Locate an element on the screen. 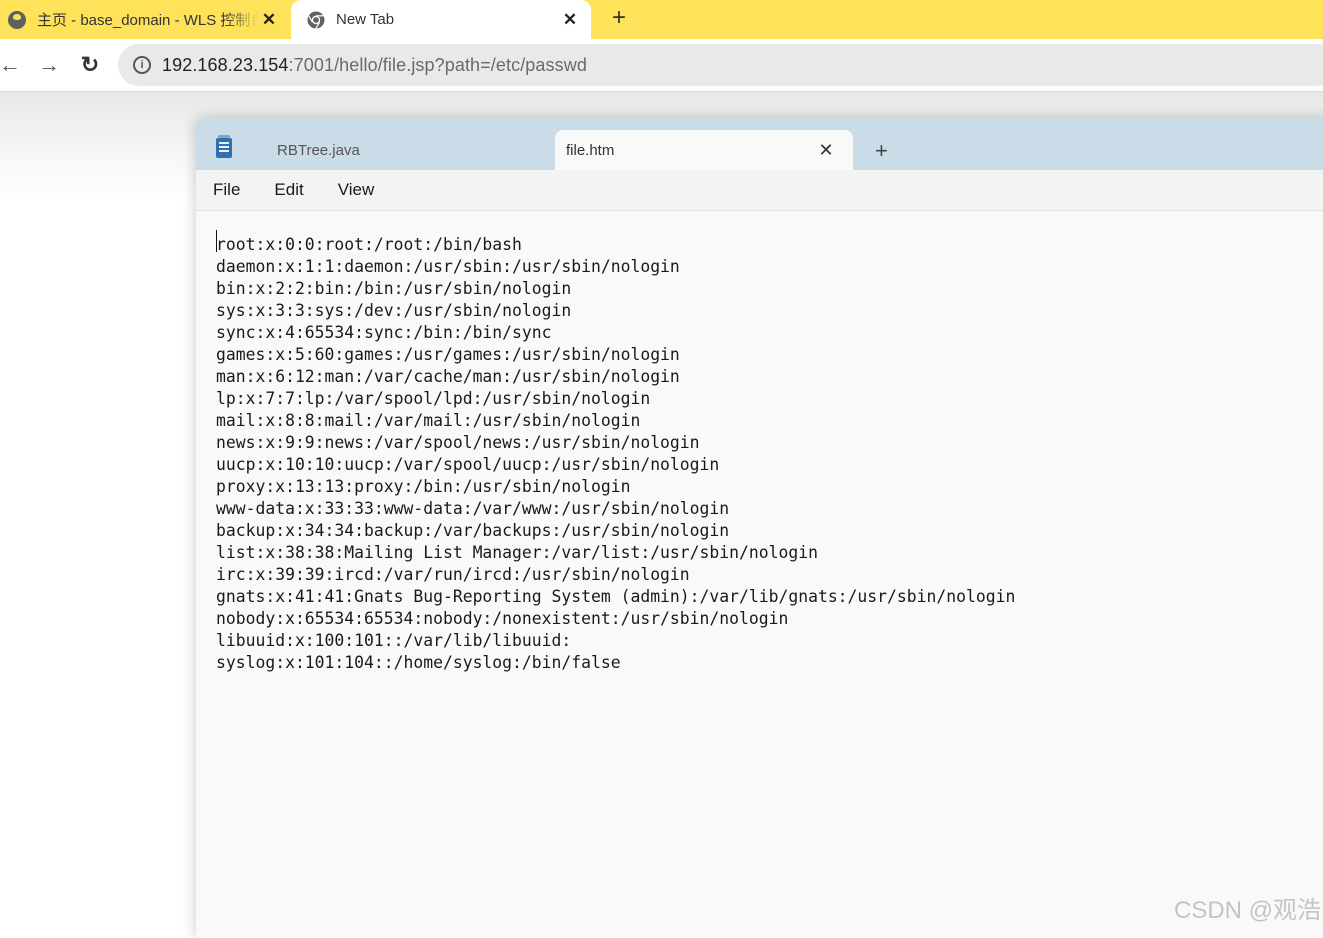 Image resolution: width=1323 pixels, height=938 pixels. back-arrow-icon: ← is located at coordinates (12, 65).